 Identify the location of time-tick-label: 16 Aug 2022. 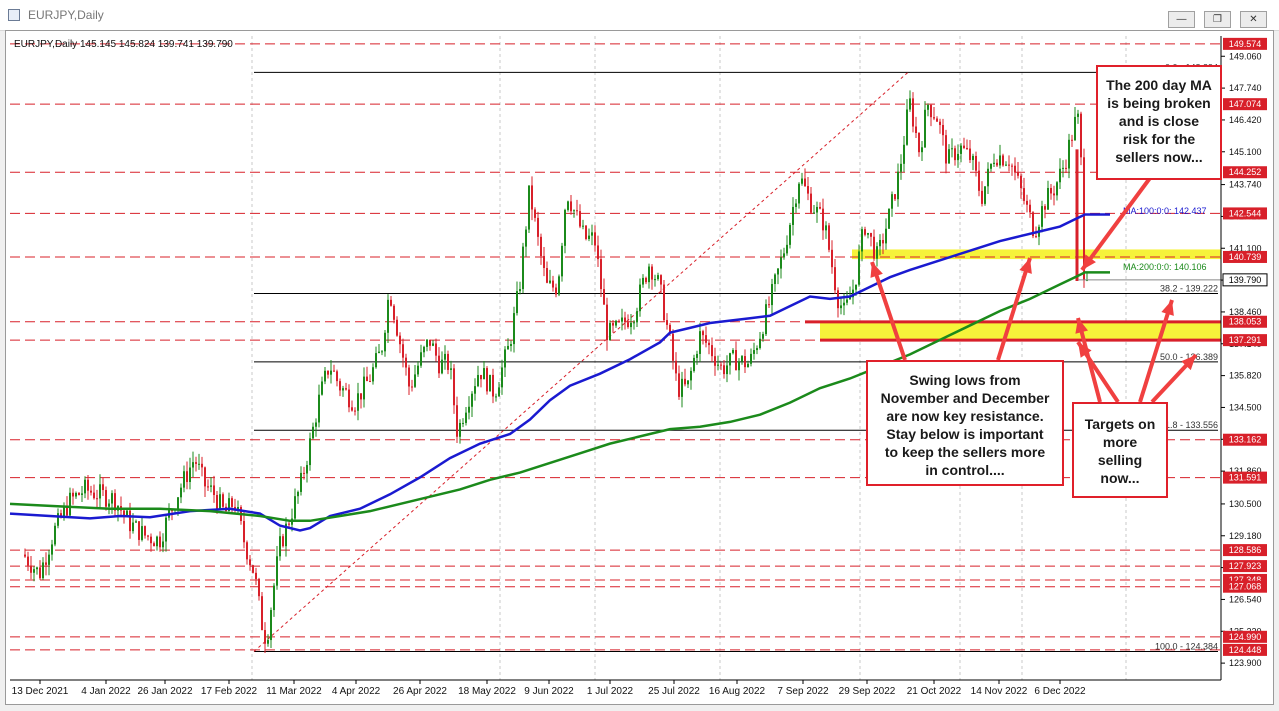
(737, 691).